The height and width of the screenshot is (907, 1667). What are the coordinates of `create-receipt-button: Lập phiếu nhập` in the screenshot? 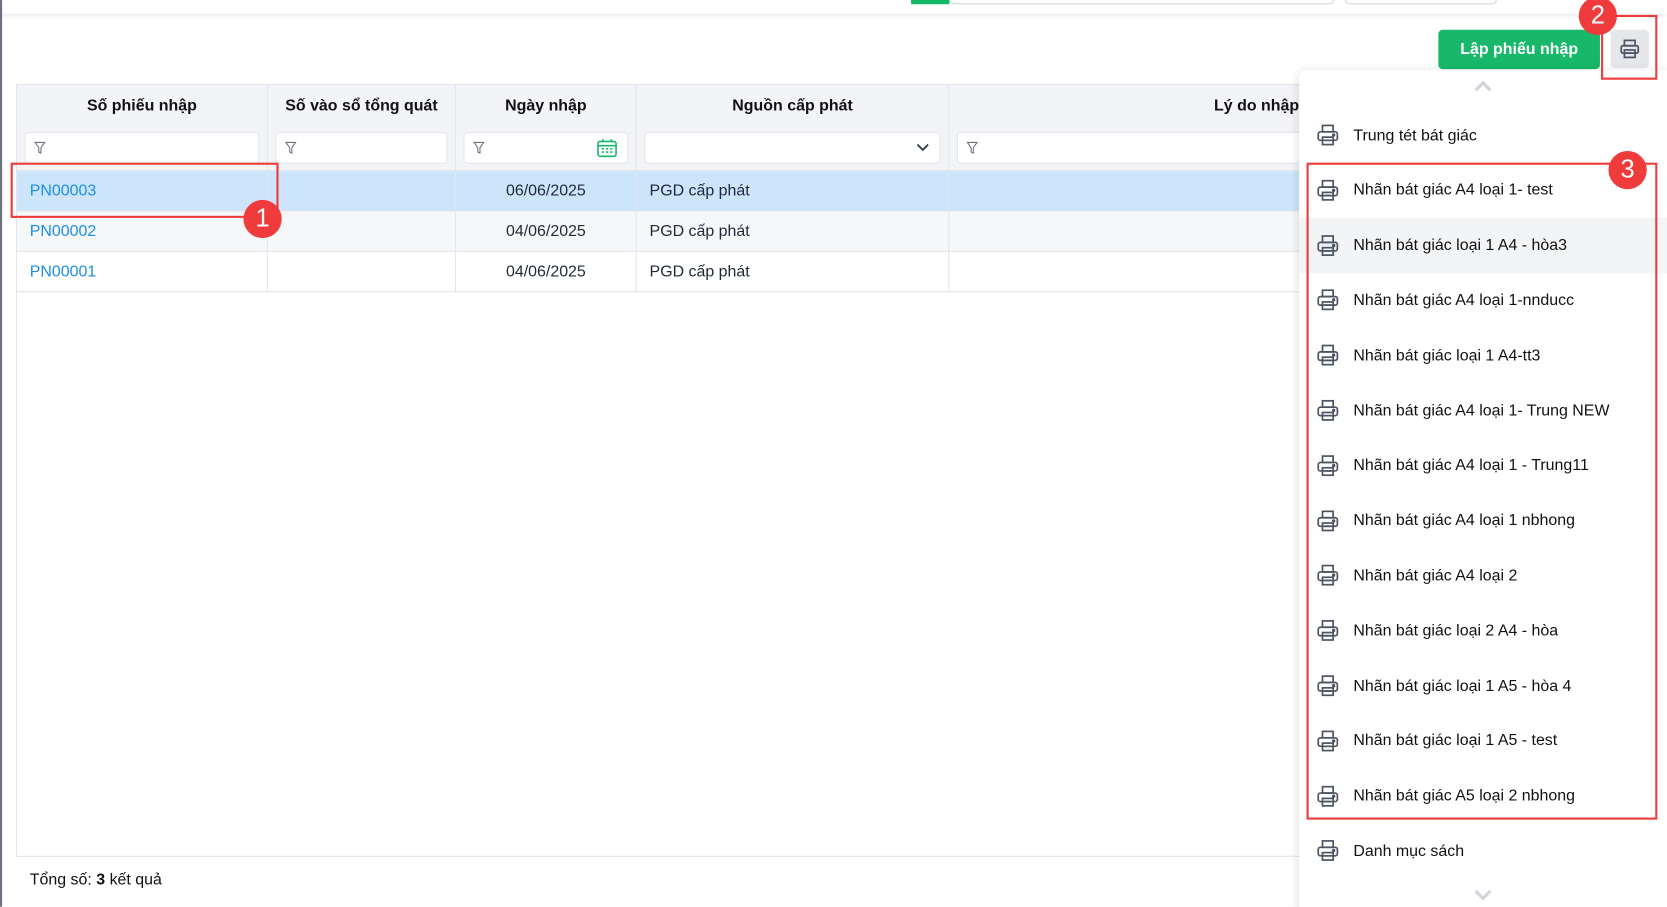 It's located at (1519, 49).